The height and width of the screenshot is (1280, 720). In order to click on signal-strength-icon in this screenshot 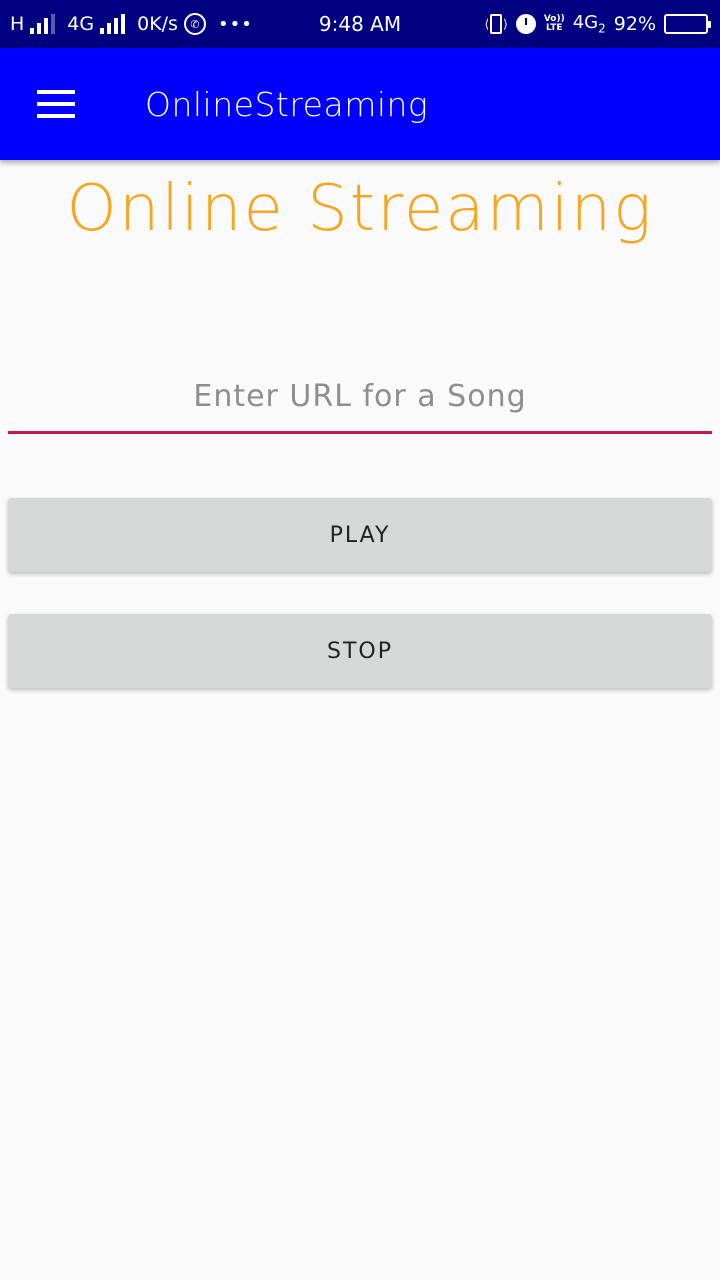, I will do `click(43, 24)`.